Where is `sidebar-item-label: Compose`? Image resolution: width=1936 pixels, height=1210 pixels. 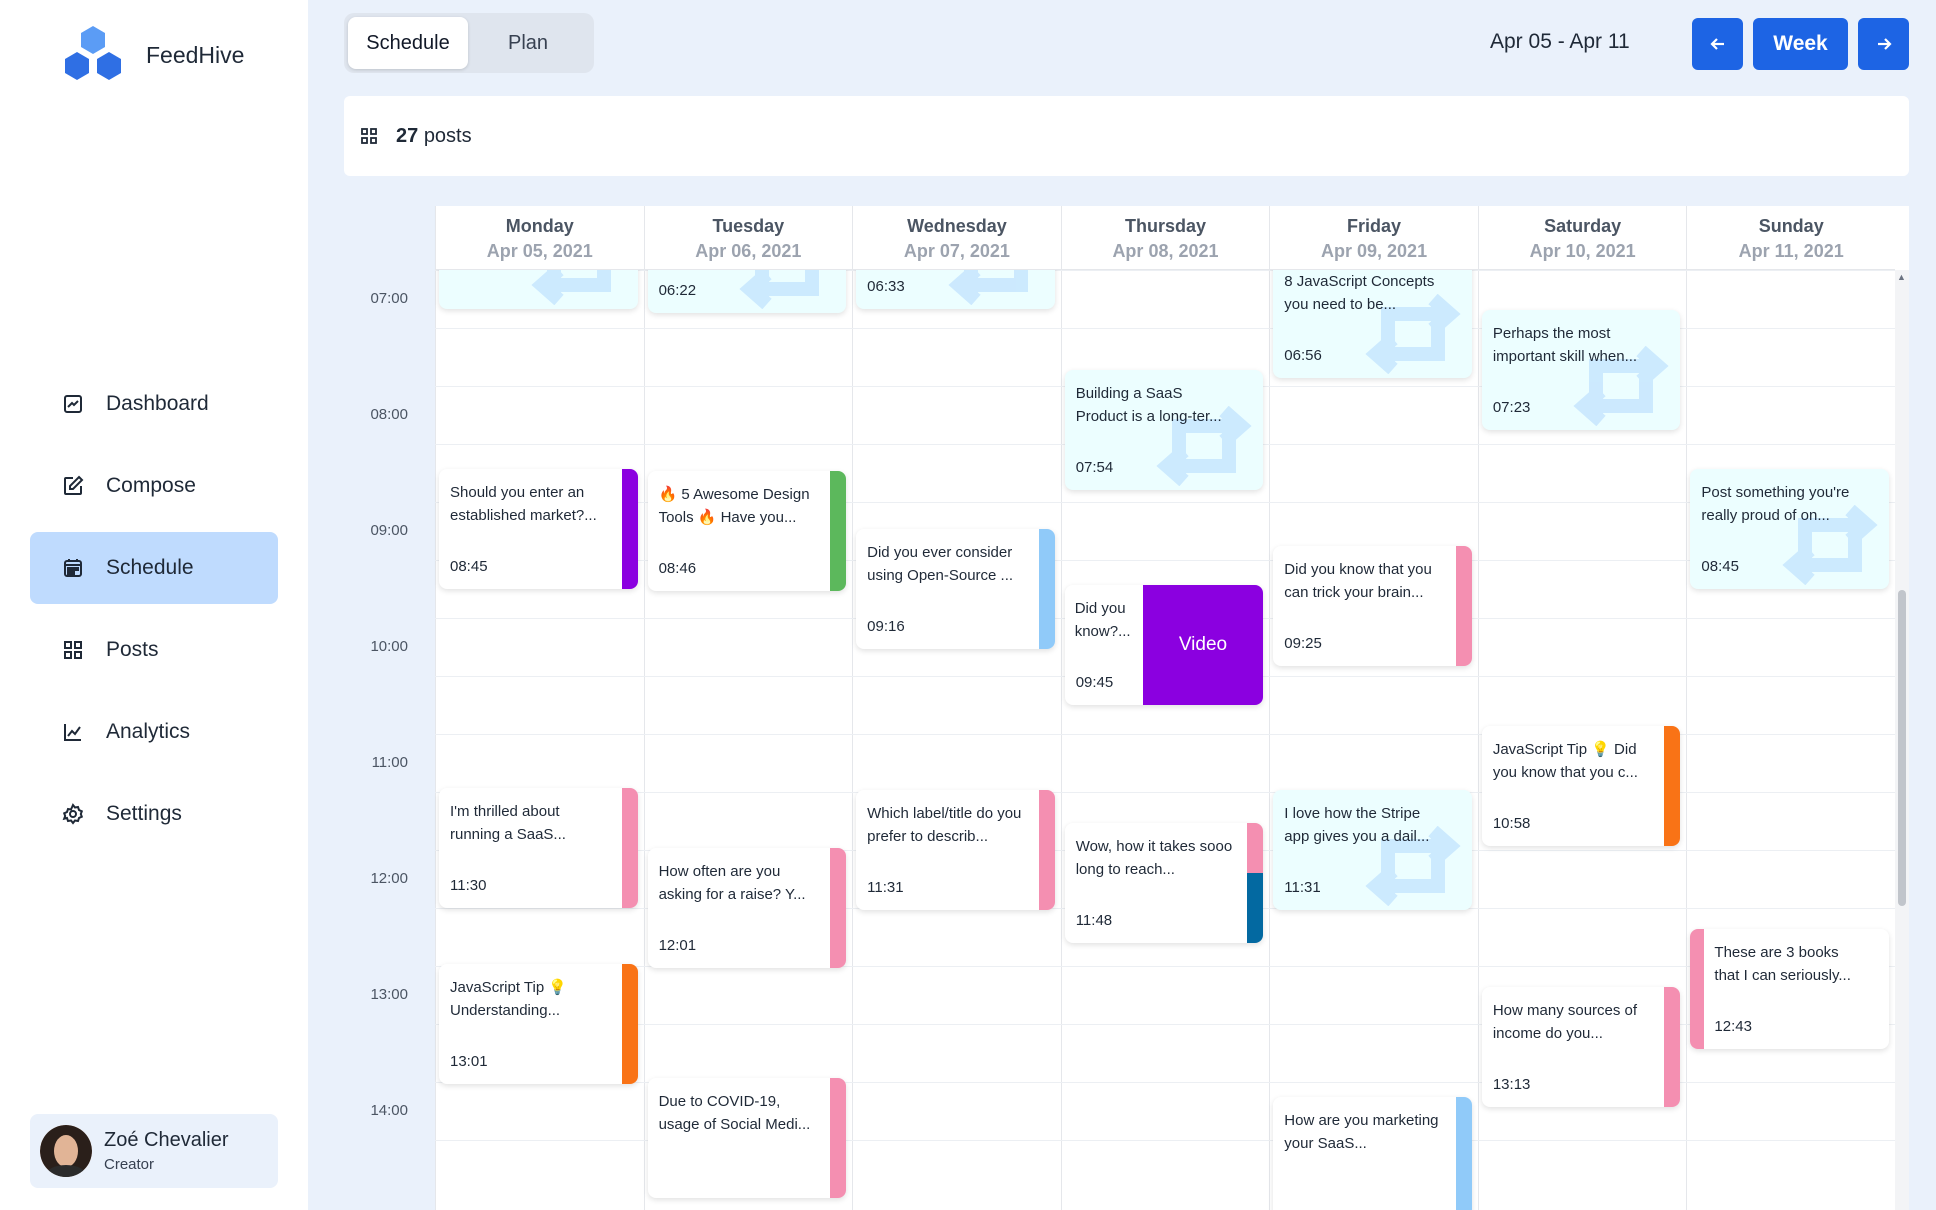
sidebar-item-label: Compose is located at coordinates (151, 485).